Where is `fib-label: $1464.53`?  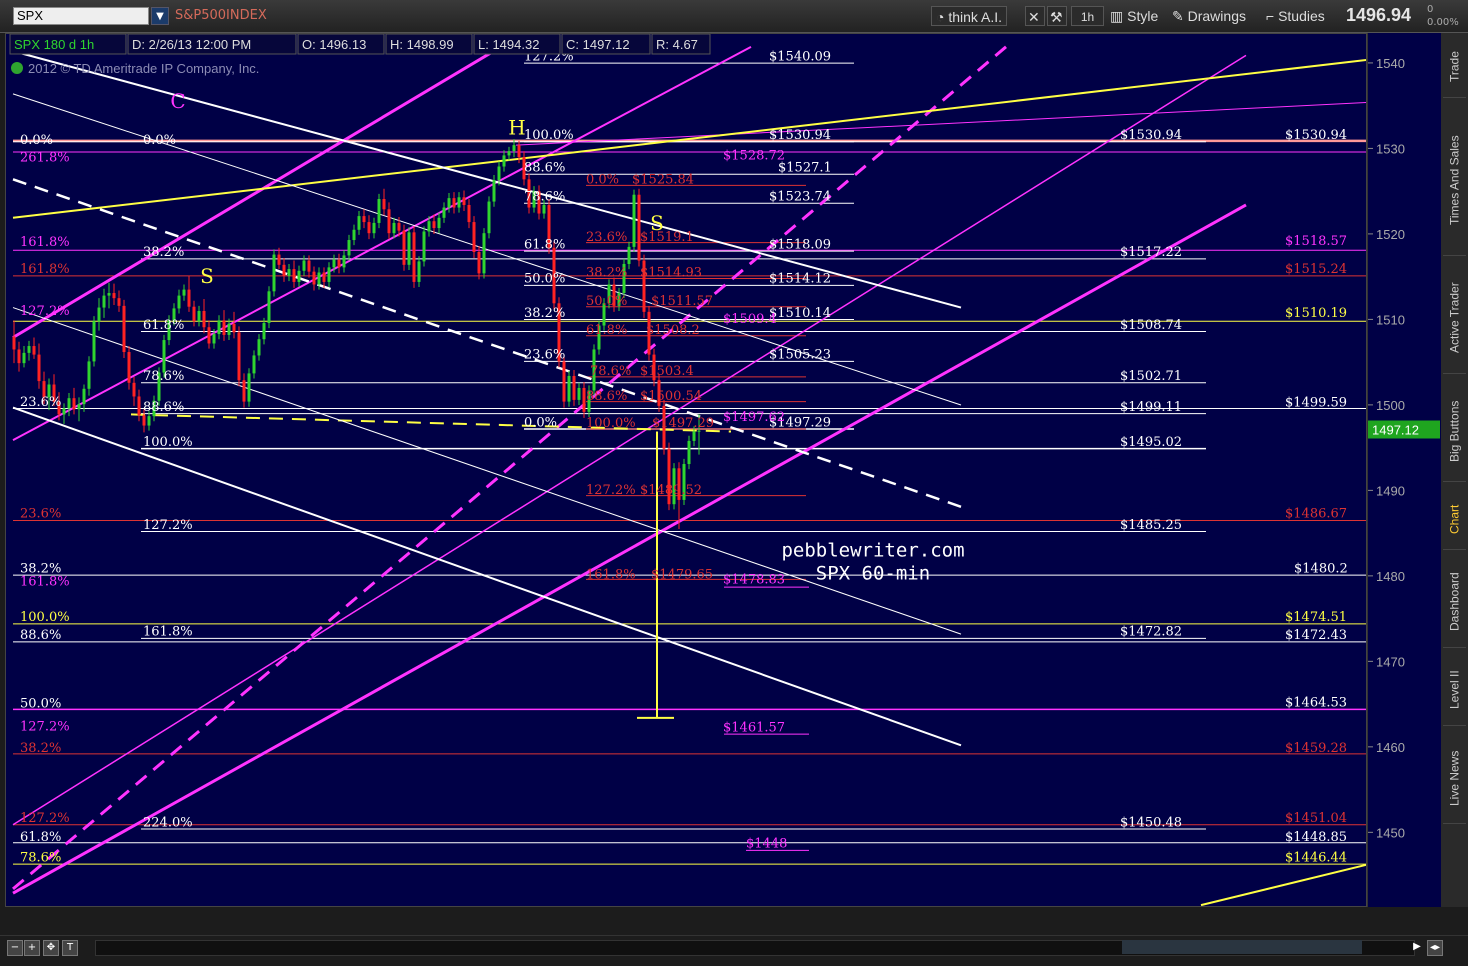 fib-label: $1464.53 is located at coordinates (1316, 703).